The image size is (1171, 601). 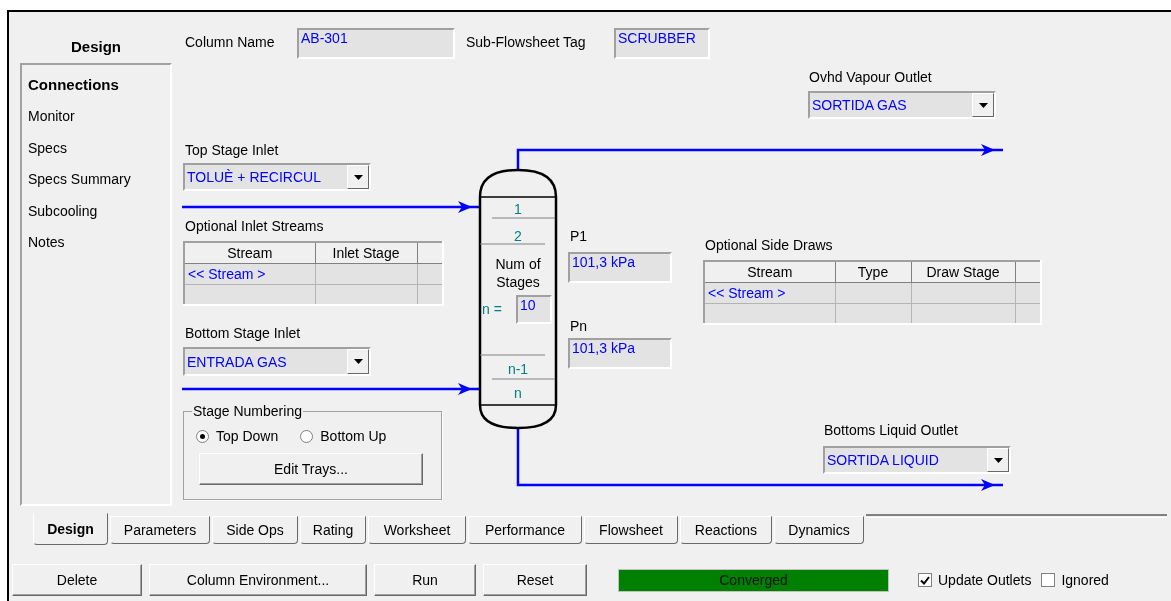 What do you see at coordinates (96, 47) in the screenshot?
I see `panel-header: Design` at bounding box center [96, 47].